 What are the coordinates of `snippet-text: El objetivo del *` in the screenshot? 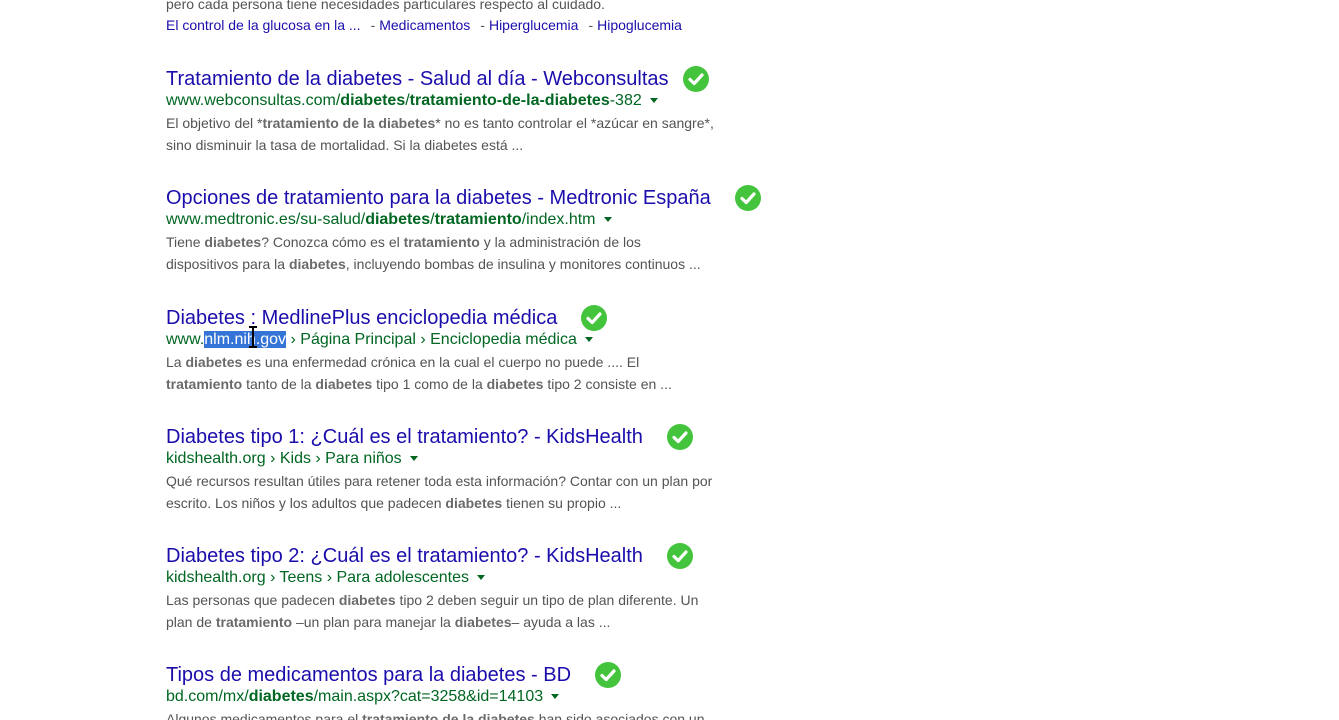 It's located at (214, 123).